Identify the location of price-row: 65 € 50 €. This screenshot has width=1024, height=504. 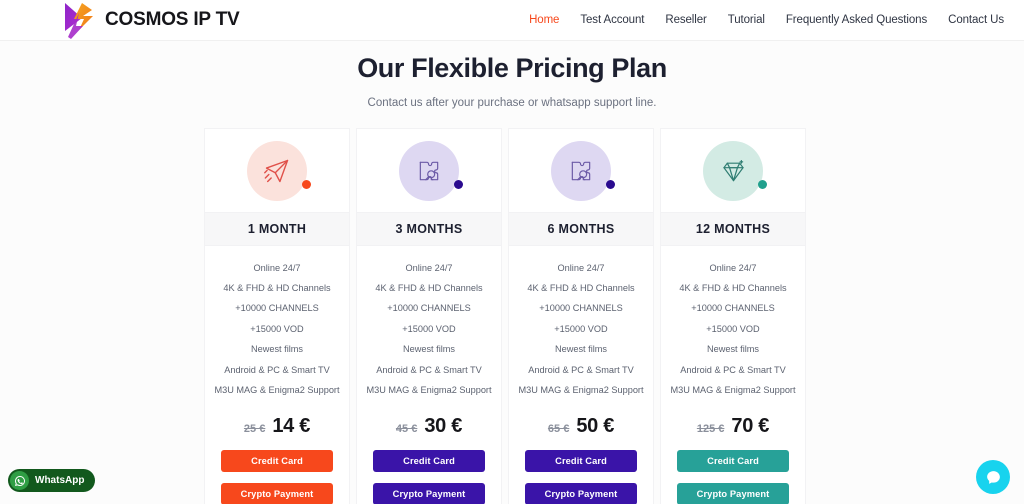
(581, 426).